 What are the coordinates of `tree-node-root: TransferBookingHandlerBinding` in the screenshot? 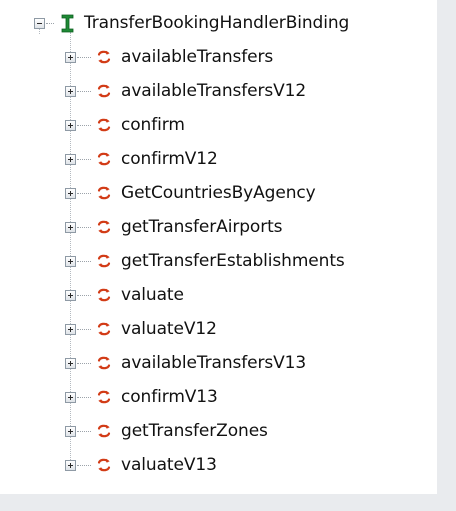 It's located at (191, 23).